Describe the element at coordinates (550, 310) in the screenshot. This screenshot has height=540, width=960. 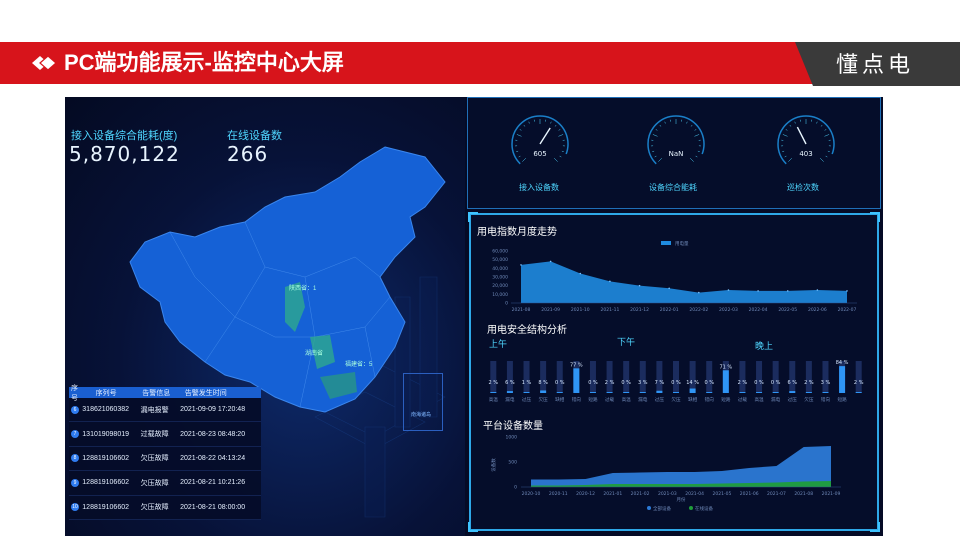
I see `x-tick-label: 2021-09` at that location.